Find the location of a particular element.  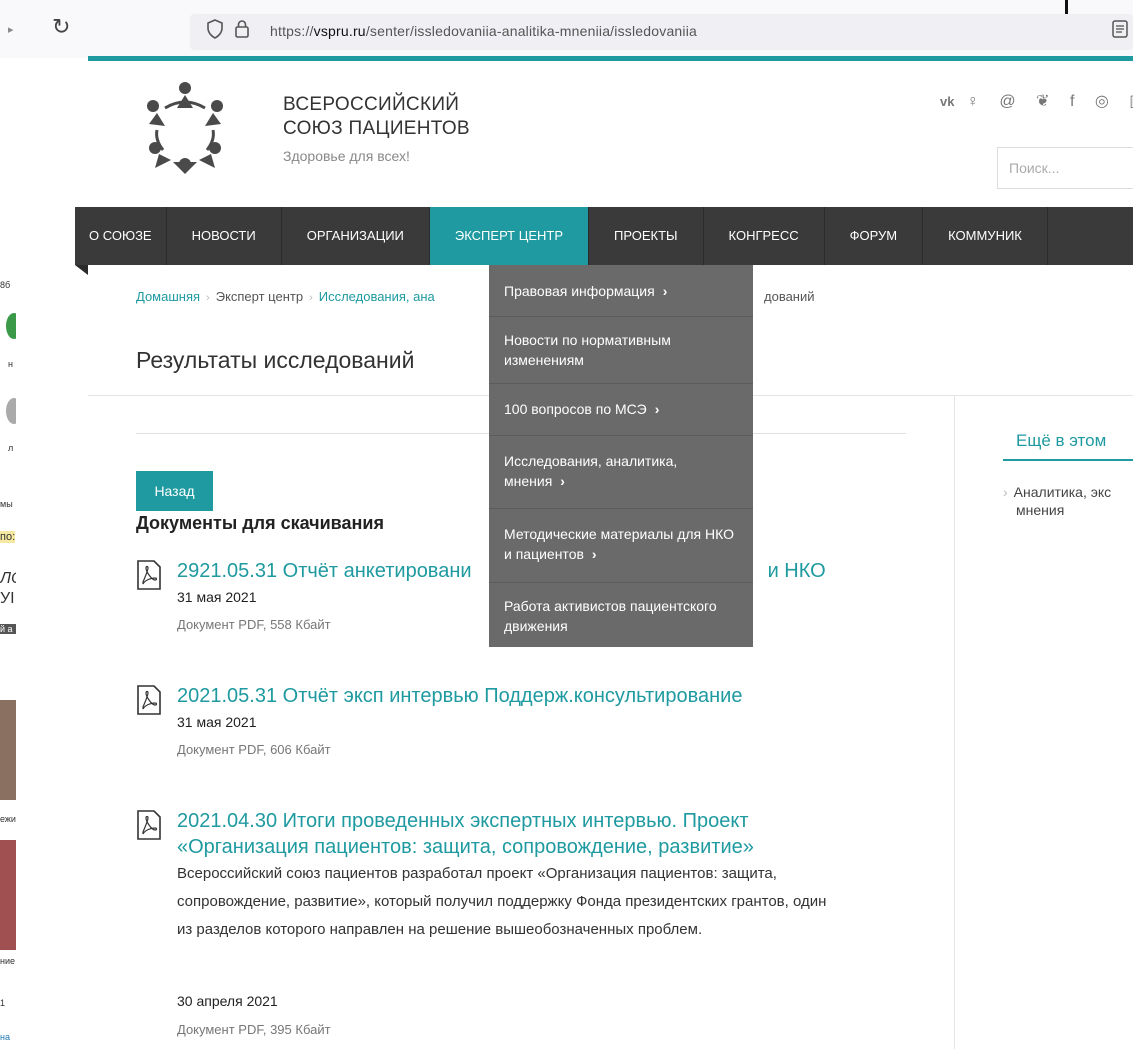

document-meta: Документ PDF, 606 Кбайт is located at coordinates (254, 749).